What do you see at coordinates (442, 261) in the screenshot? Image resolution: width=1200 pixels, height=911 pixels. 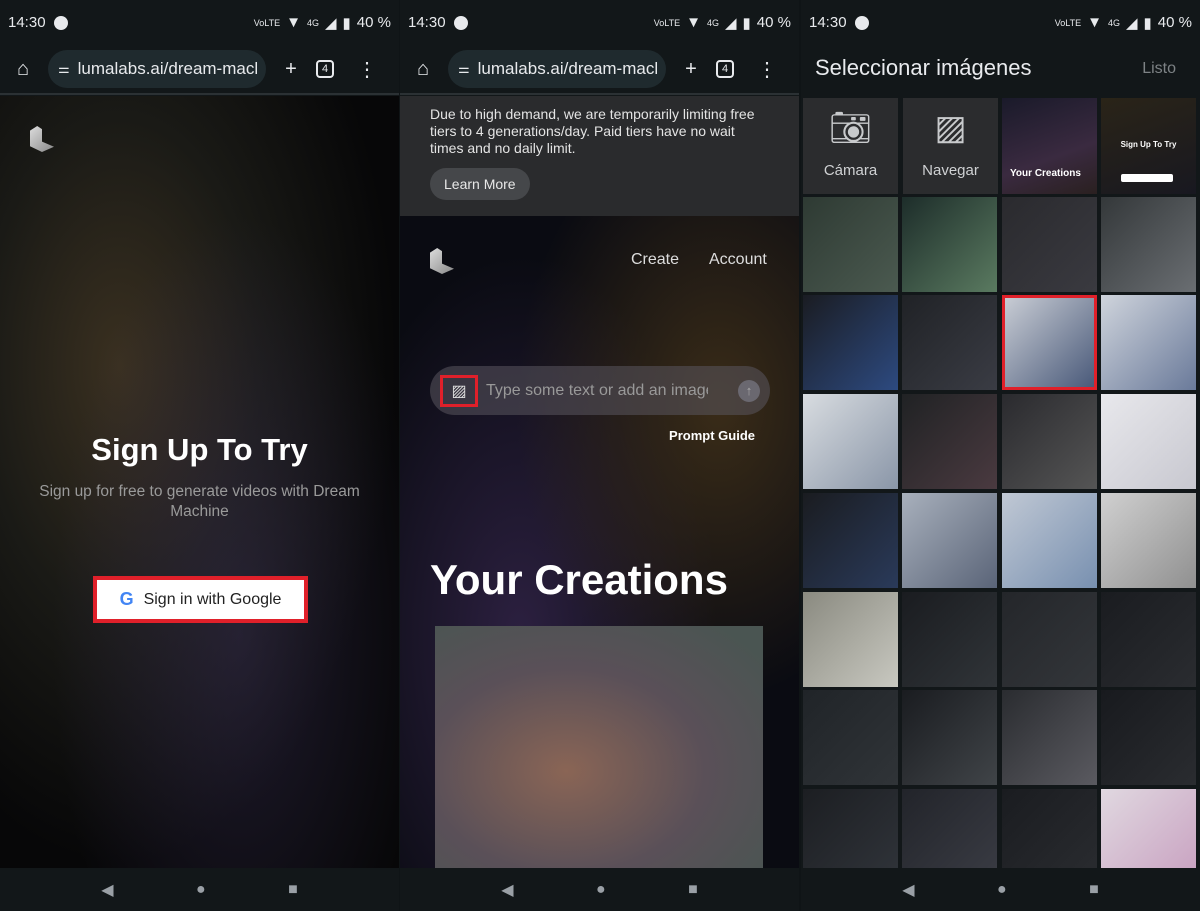 I see `luma-logo` at bounding box center [442, 261].